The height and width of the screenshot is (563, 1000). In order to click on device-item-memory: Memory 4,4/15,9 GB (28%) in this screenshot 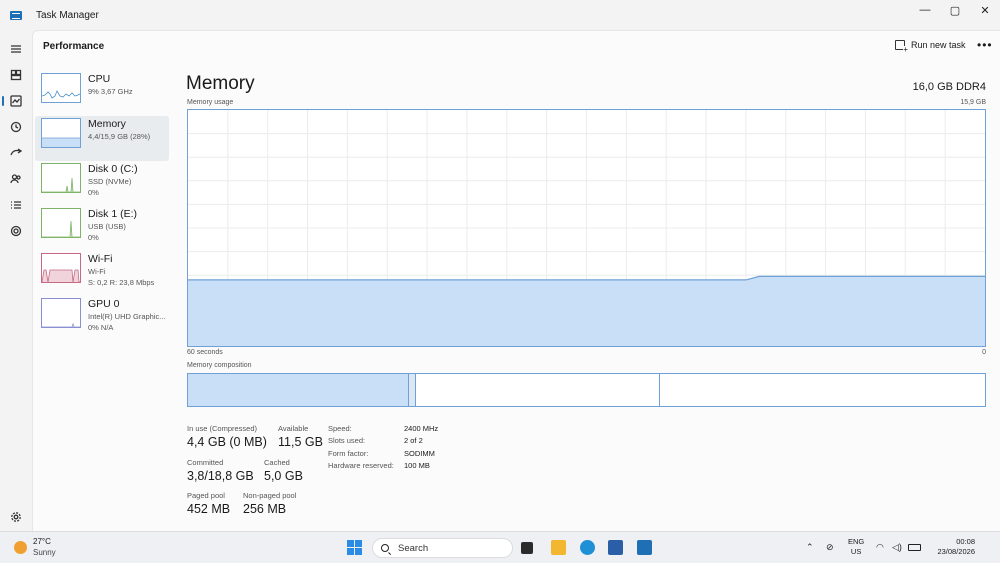, I will do `click(102, 138)`.